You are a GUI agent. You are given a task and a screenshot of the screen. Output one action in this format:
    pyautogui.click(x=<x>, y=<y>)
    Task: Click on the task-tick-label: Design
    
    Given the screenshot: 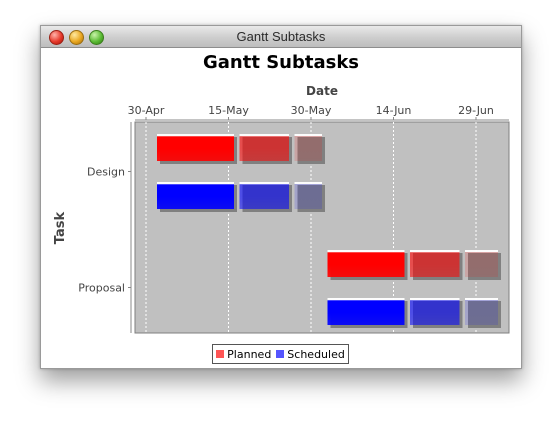 What is the action you would take?
    pyautogui.click(x=106, y=172)
    